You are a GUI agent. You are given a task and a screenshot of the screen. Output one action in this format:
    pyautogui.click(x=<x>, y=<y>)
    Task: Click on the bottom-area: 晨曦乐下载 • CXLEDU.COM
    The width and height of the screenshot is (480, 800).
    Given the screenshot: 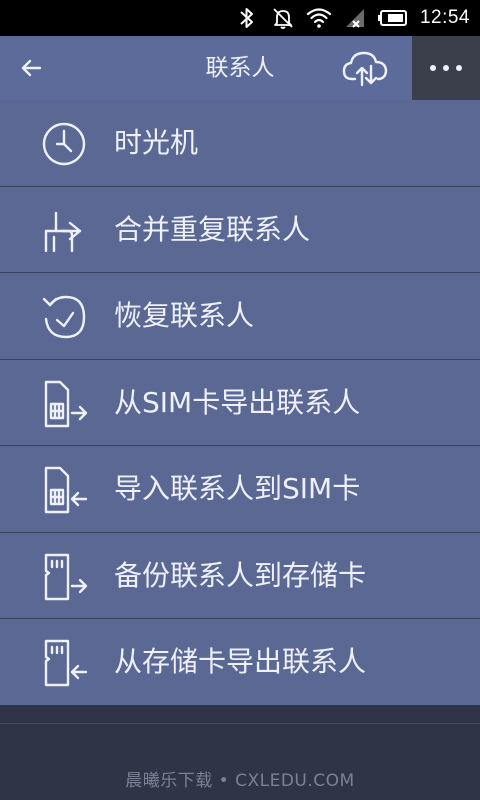 What is the action you would take?
    pyautogui.click(x=240, y=752)
    